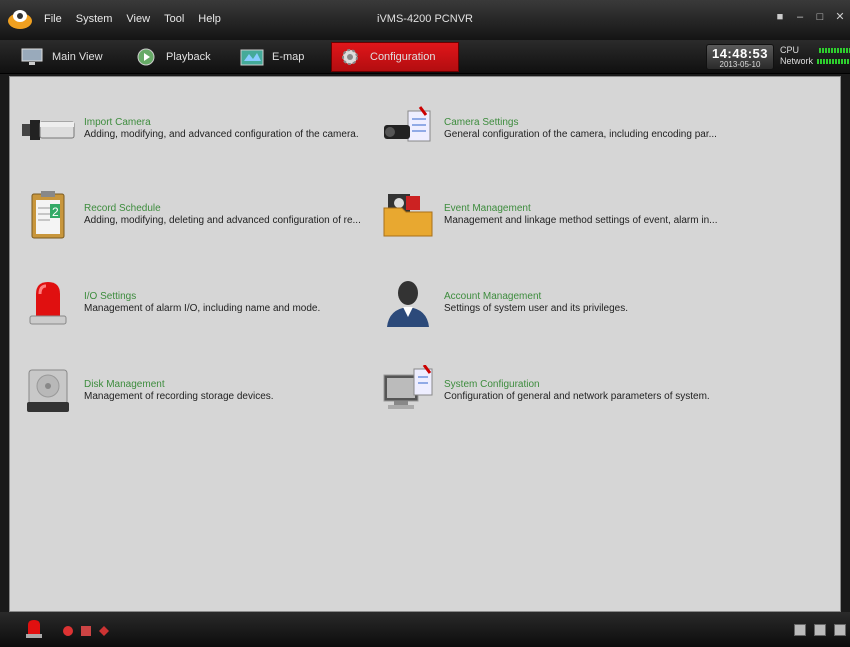  What do you see at coordinates (350, 57) in the screenshot?
I see `gear-icon` at bounding box center [350, 57].